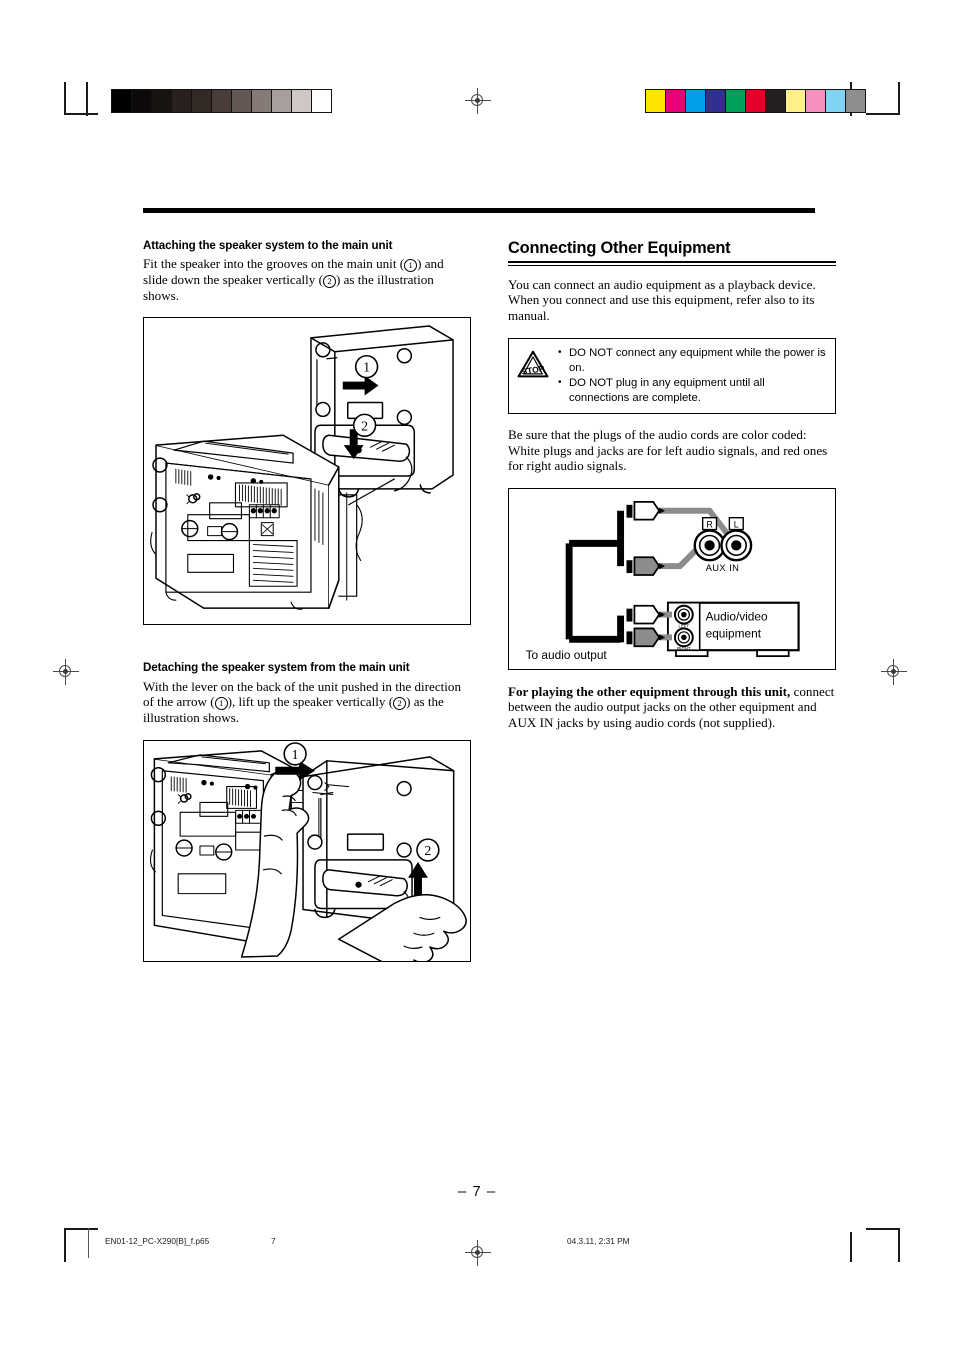  I want to click on detaching-speaker-figure: 1 2, so click(307, 850).